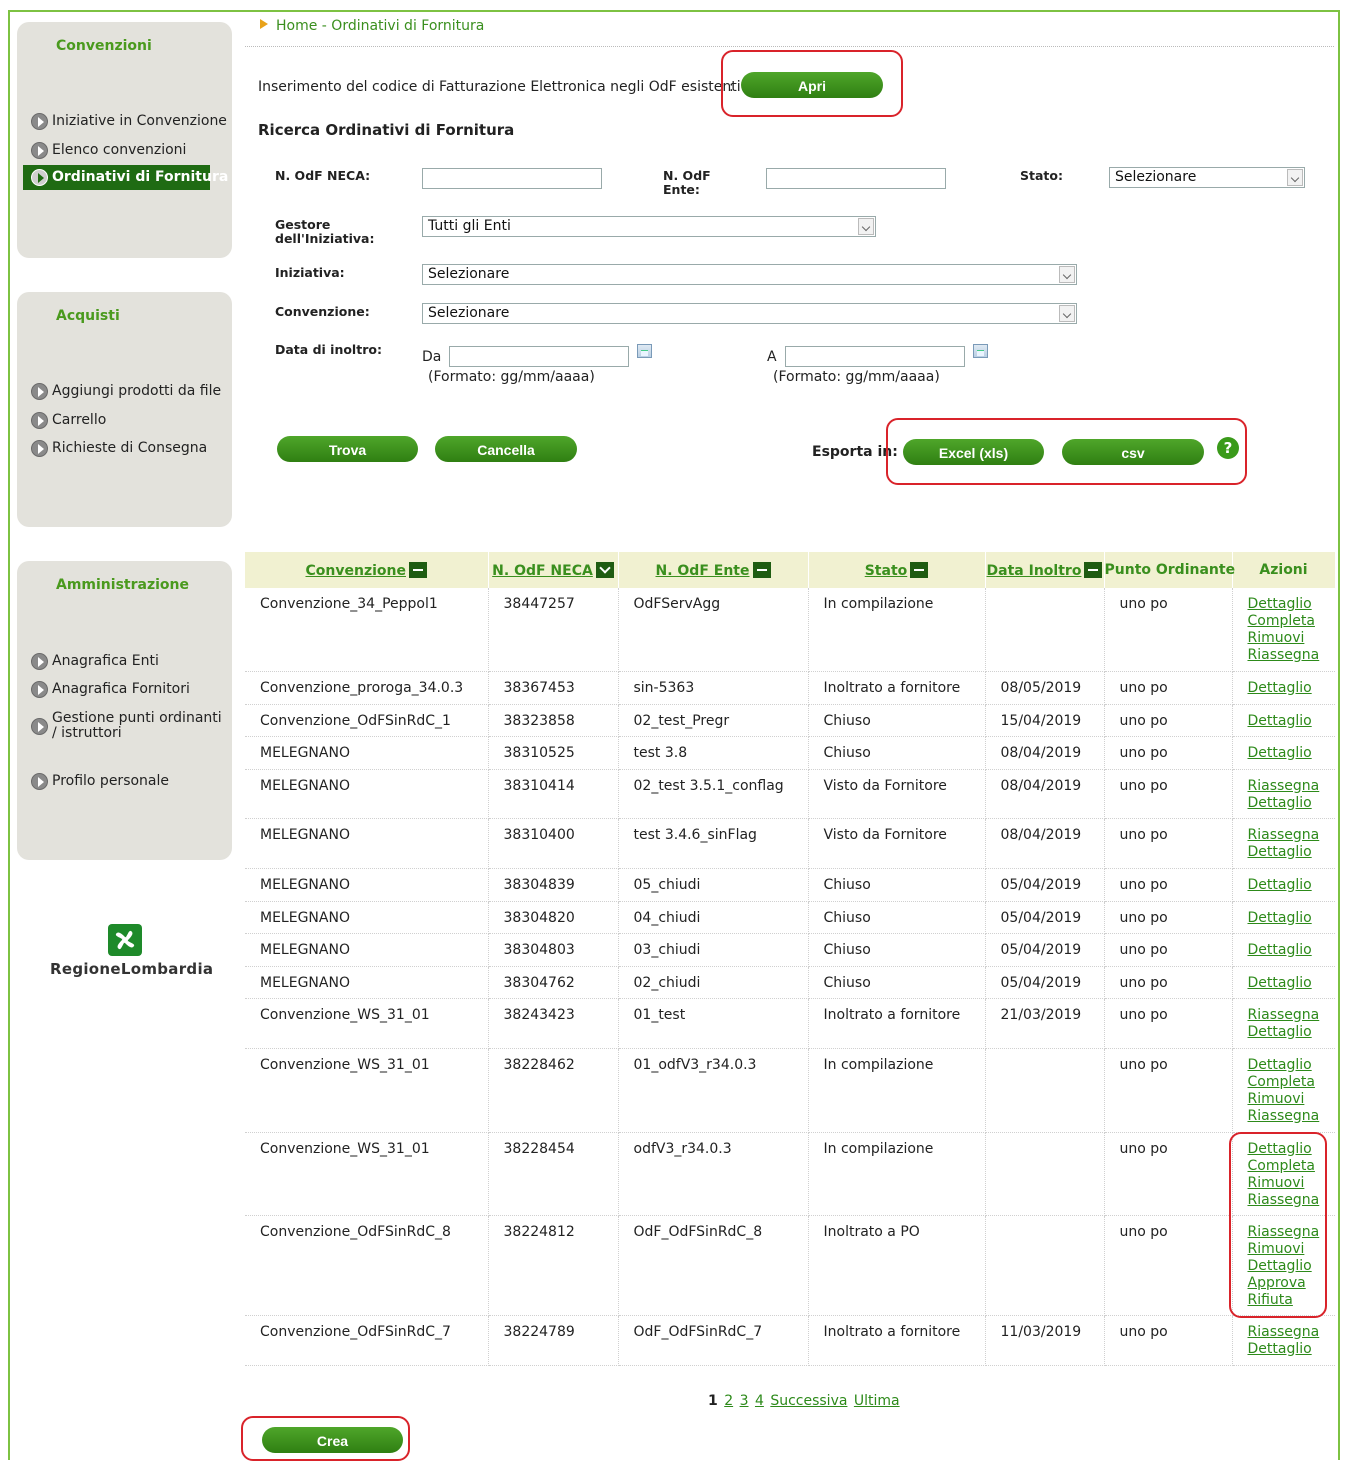 The image size is (1346, 1461). I want to click on data-a-input, so click(875, 356).